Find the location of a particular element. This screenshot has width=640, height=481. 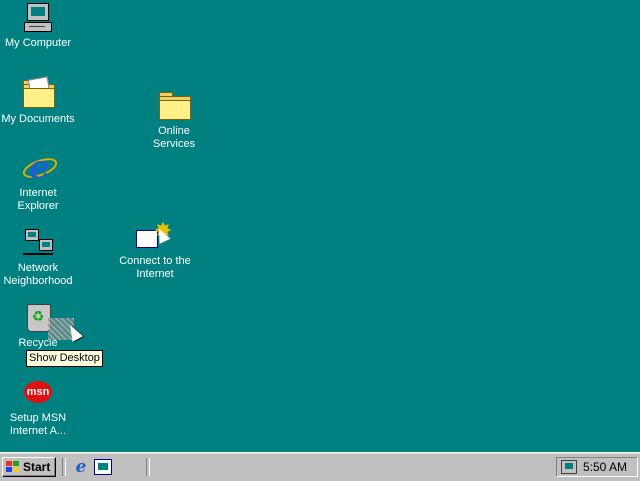

desktop-icon-network-neighborhood: Network Neighborhood is located at coordinates (38, 257).